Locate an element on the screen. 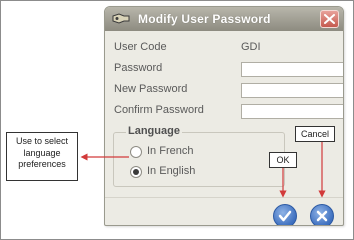 Image resolution: width=354 pixels, height=240 pixels. language-callout-line: language is located at coordinates (42, 152).